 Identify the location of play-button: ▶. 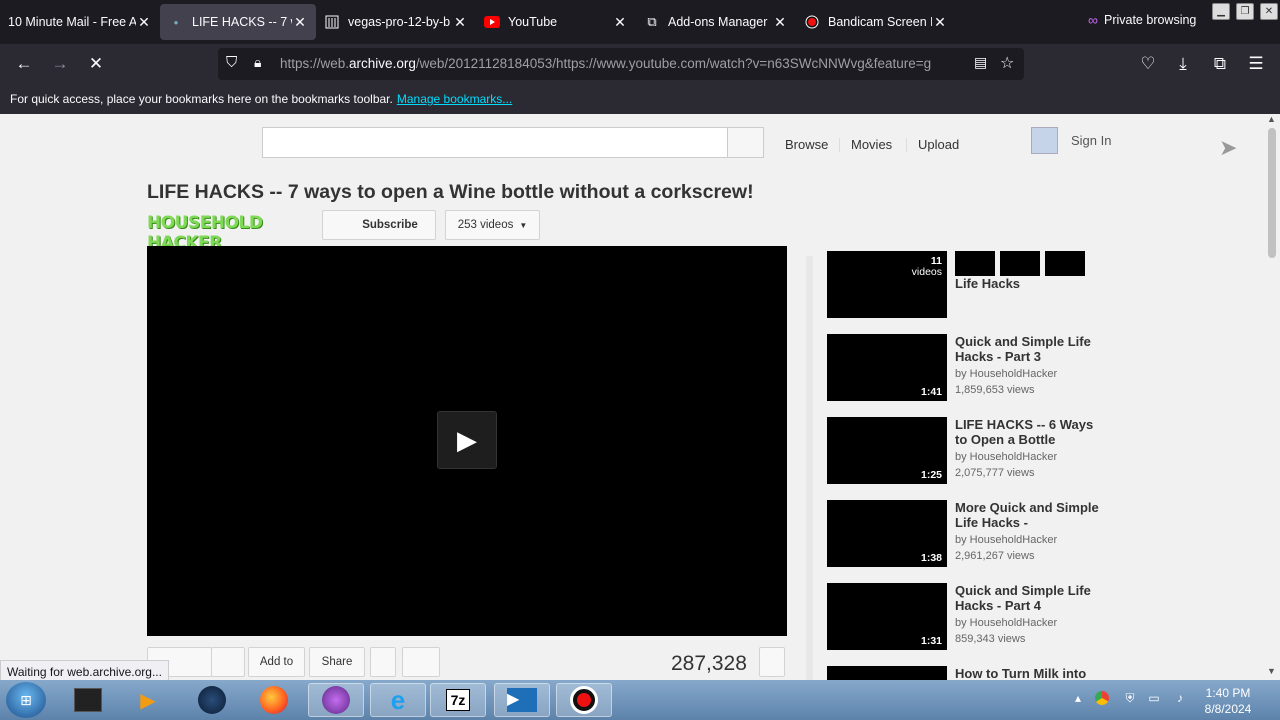
(467, 440).